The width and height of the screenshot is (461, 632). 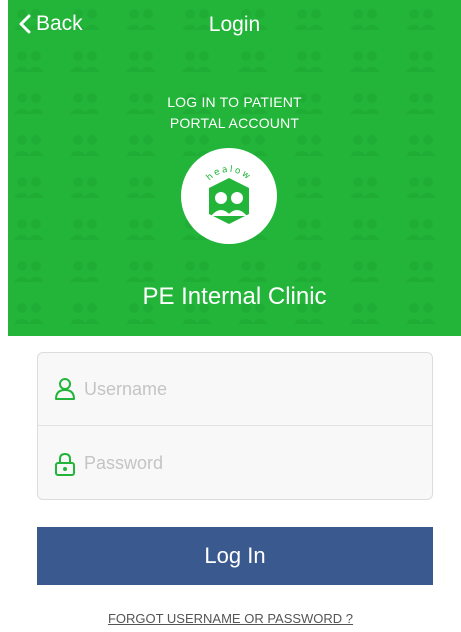 I want to click on subtitle-line-2: PORTAL ACCOUNT, so click(x=234, y=123).